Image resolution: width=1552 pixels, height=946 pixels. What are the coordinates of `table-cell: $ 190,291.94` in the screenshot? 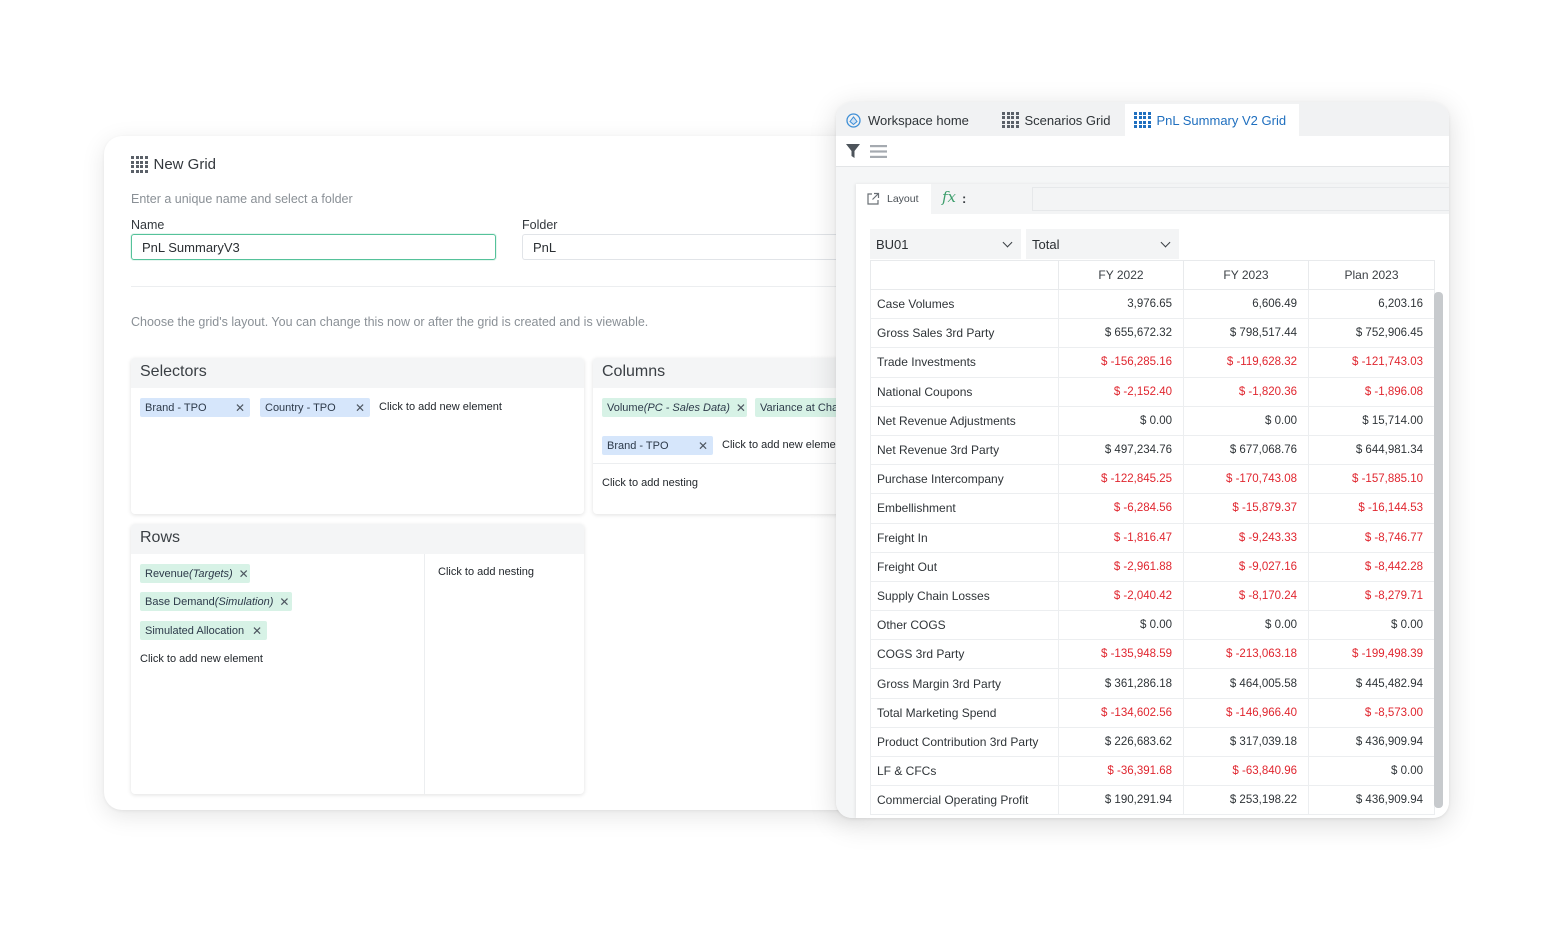 It's located at (1121, 800).